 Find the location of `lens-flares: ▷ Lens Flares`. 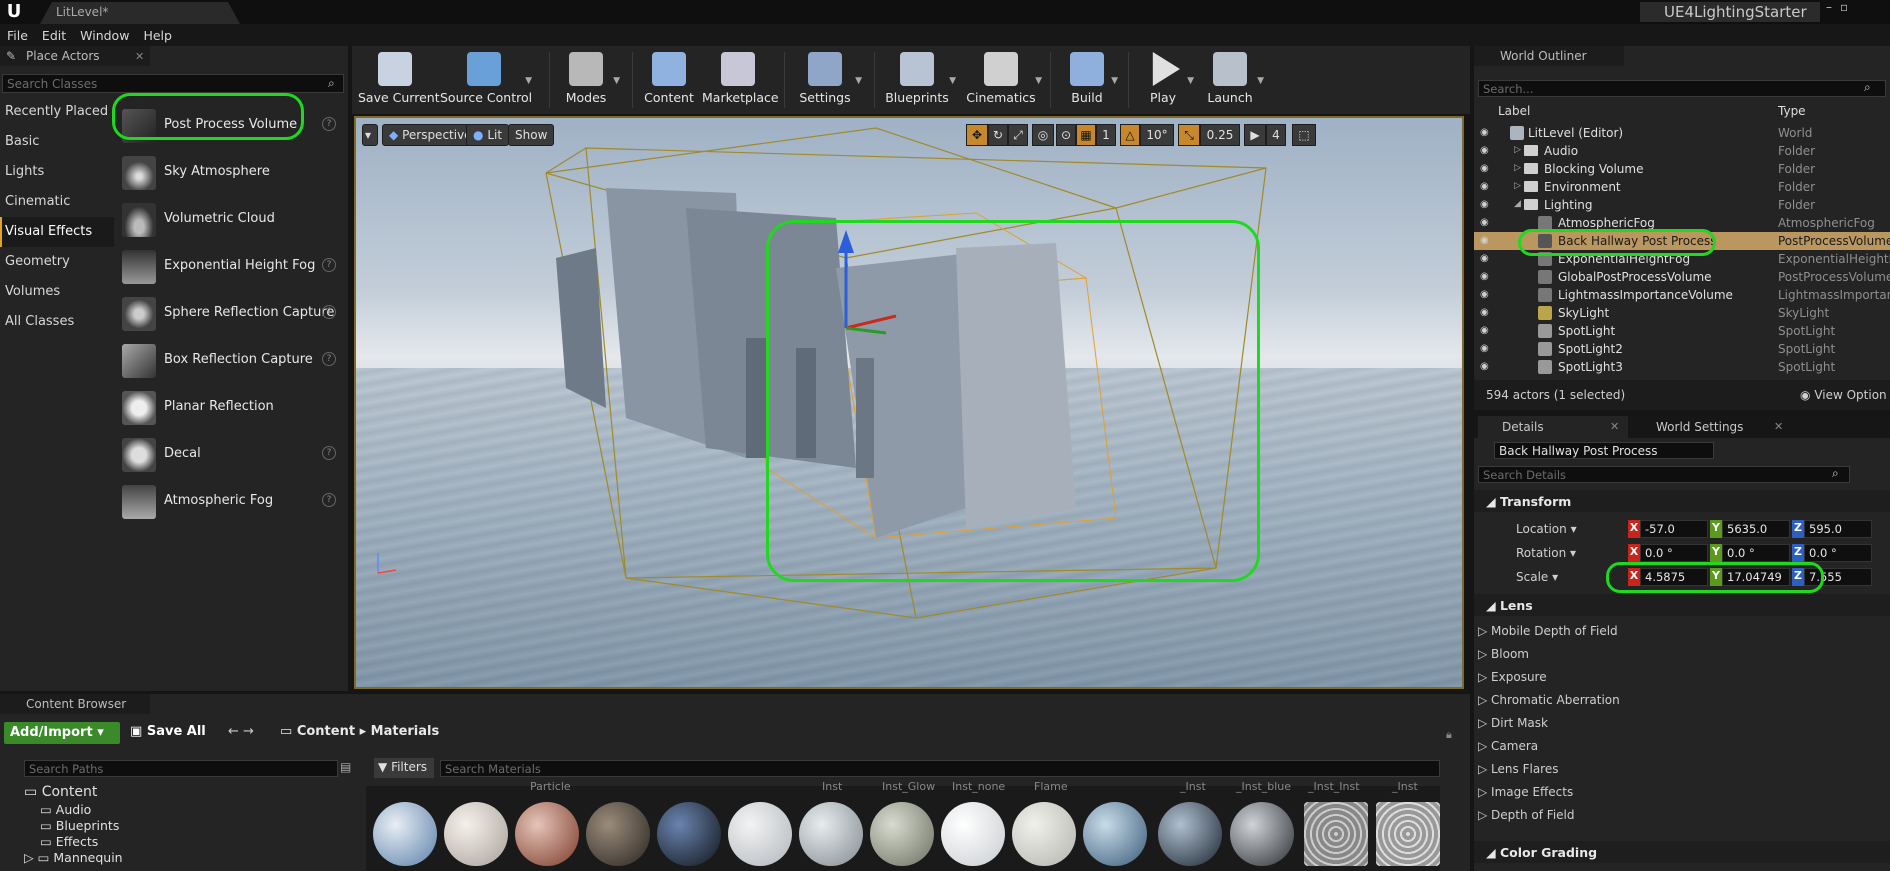

lens-flares: ▷ Lens Flares is located at coordinates (1518, 769).